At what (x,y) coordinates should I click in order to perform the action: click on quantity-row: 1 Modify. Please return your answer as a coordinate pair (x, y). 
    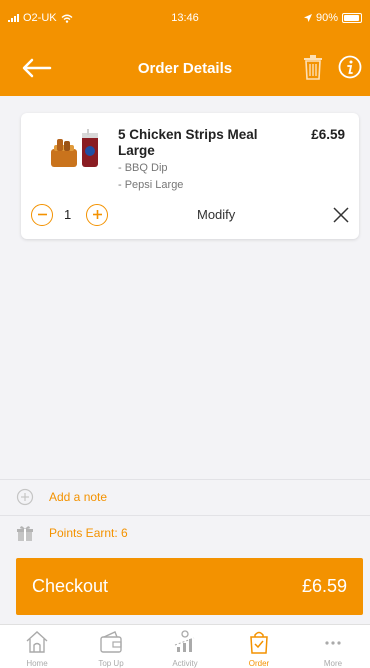
    Looking at the image, I should click on (191, 216).